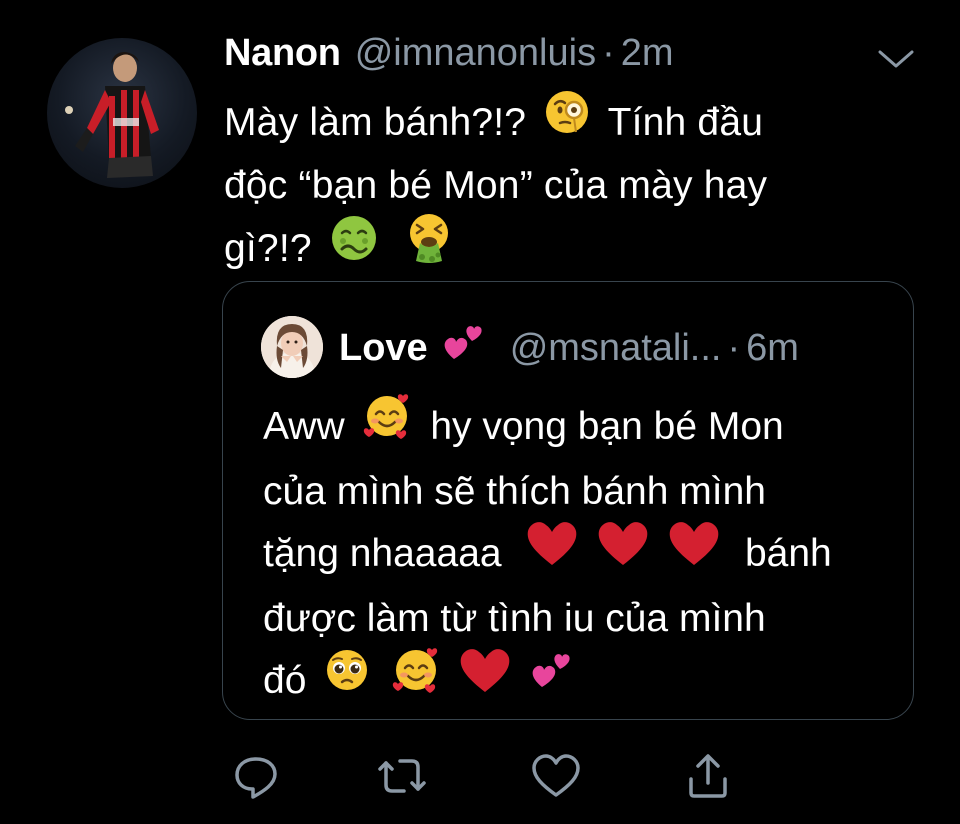 The image size is (960, 824). I want to click on retweet-icon, so click(402, 776).